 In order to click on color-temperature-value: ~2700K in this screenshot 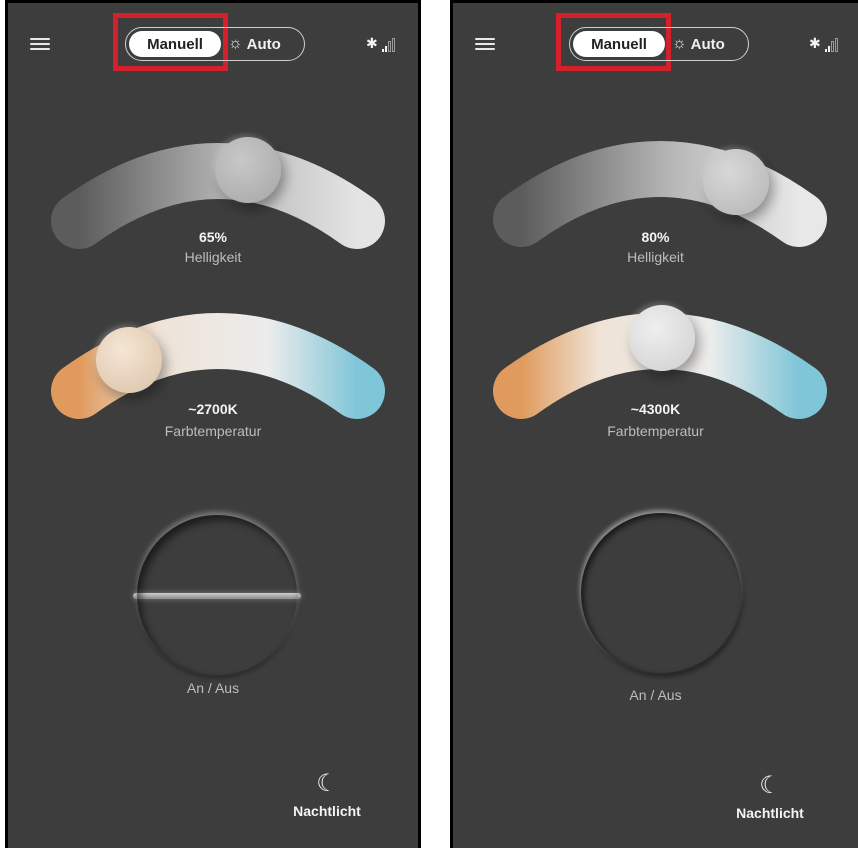, I will do `click(213, 409)`.